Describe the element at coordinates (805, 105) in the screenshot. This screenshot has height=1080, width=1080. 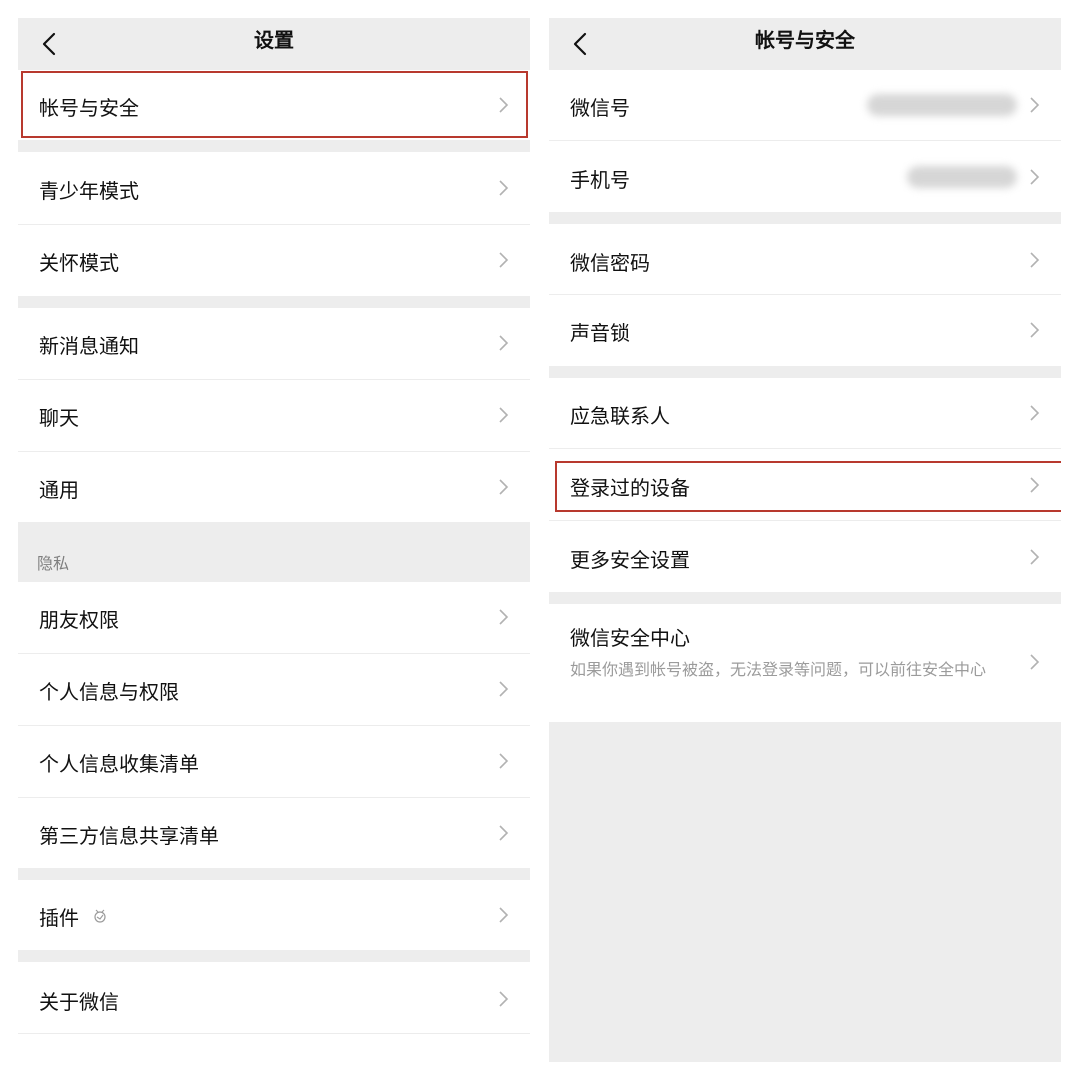
I see `account-item-wechat-id: 微信号` at that location.